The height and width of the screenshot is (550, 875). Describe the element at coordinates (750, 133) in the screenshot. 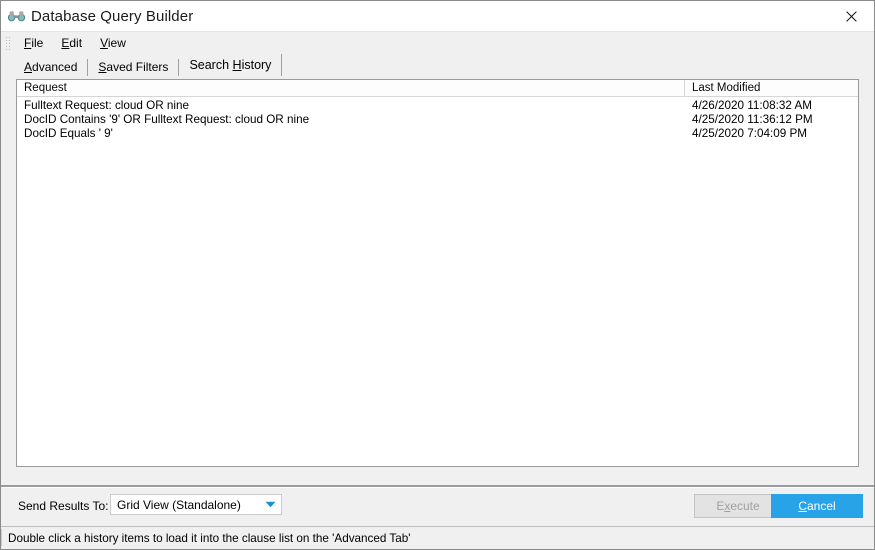

I see `cell-last-modified: 4/25/2020 7:04:09 PM` at that location.